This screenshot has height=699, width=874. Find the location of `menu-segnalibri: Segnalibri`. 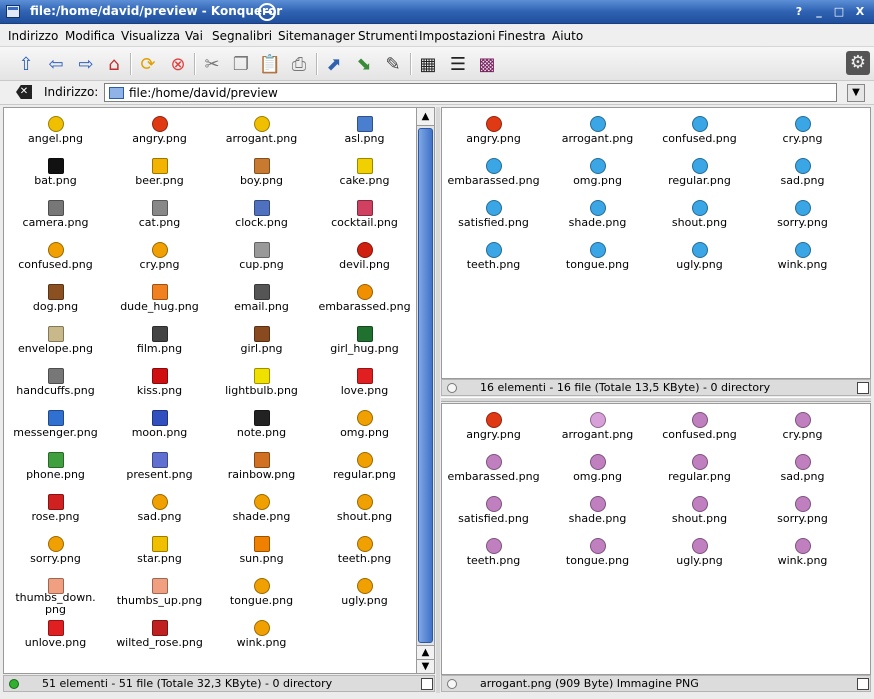

menu-segnalibri: Segnalibri is located at coordinates (242, 36).